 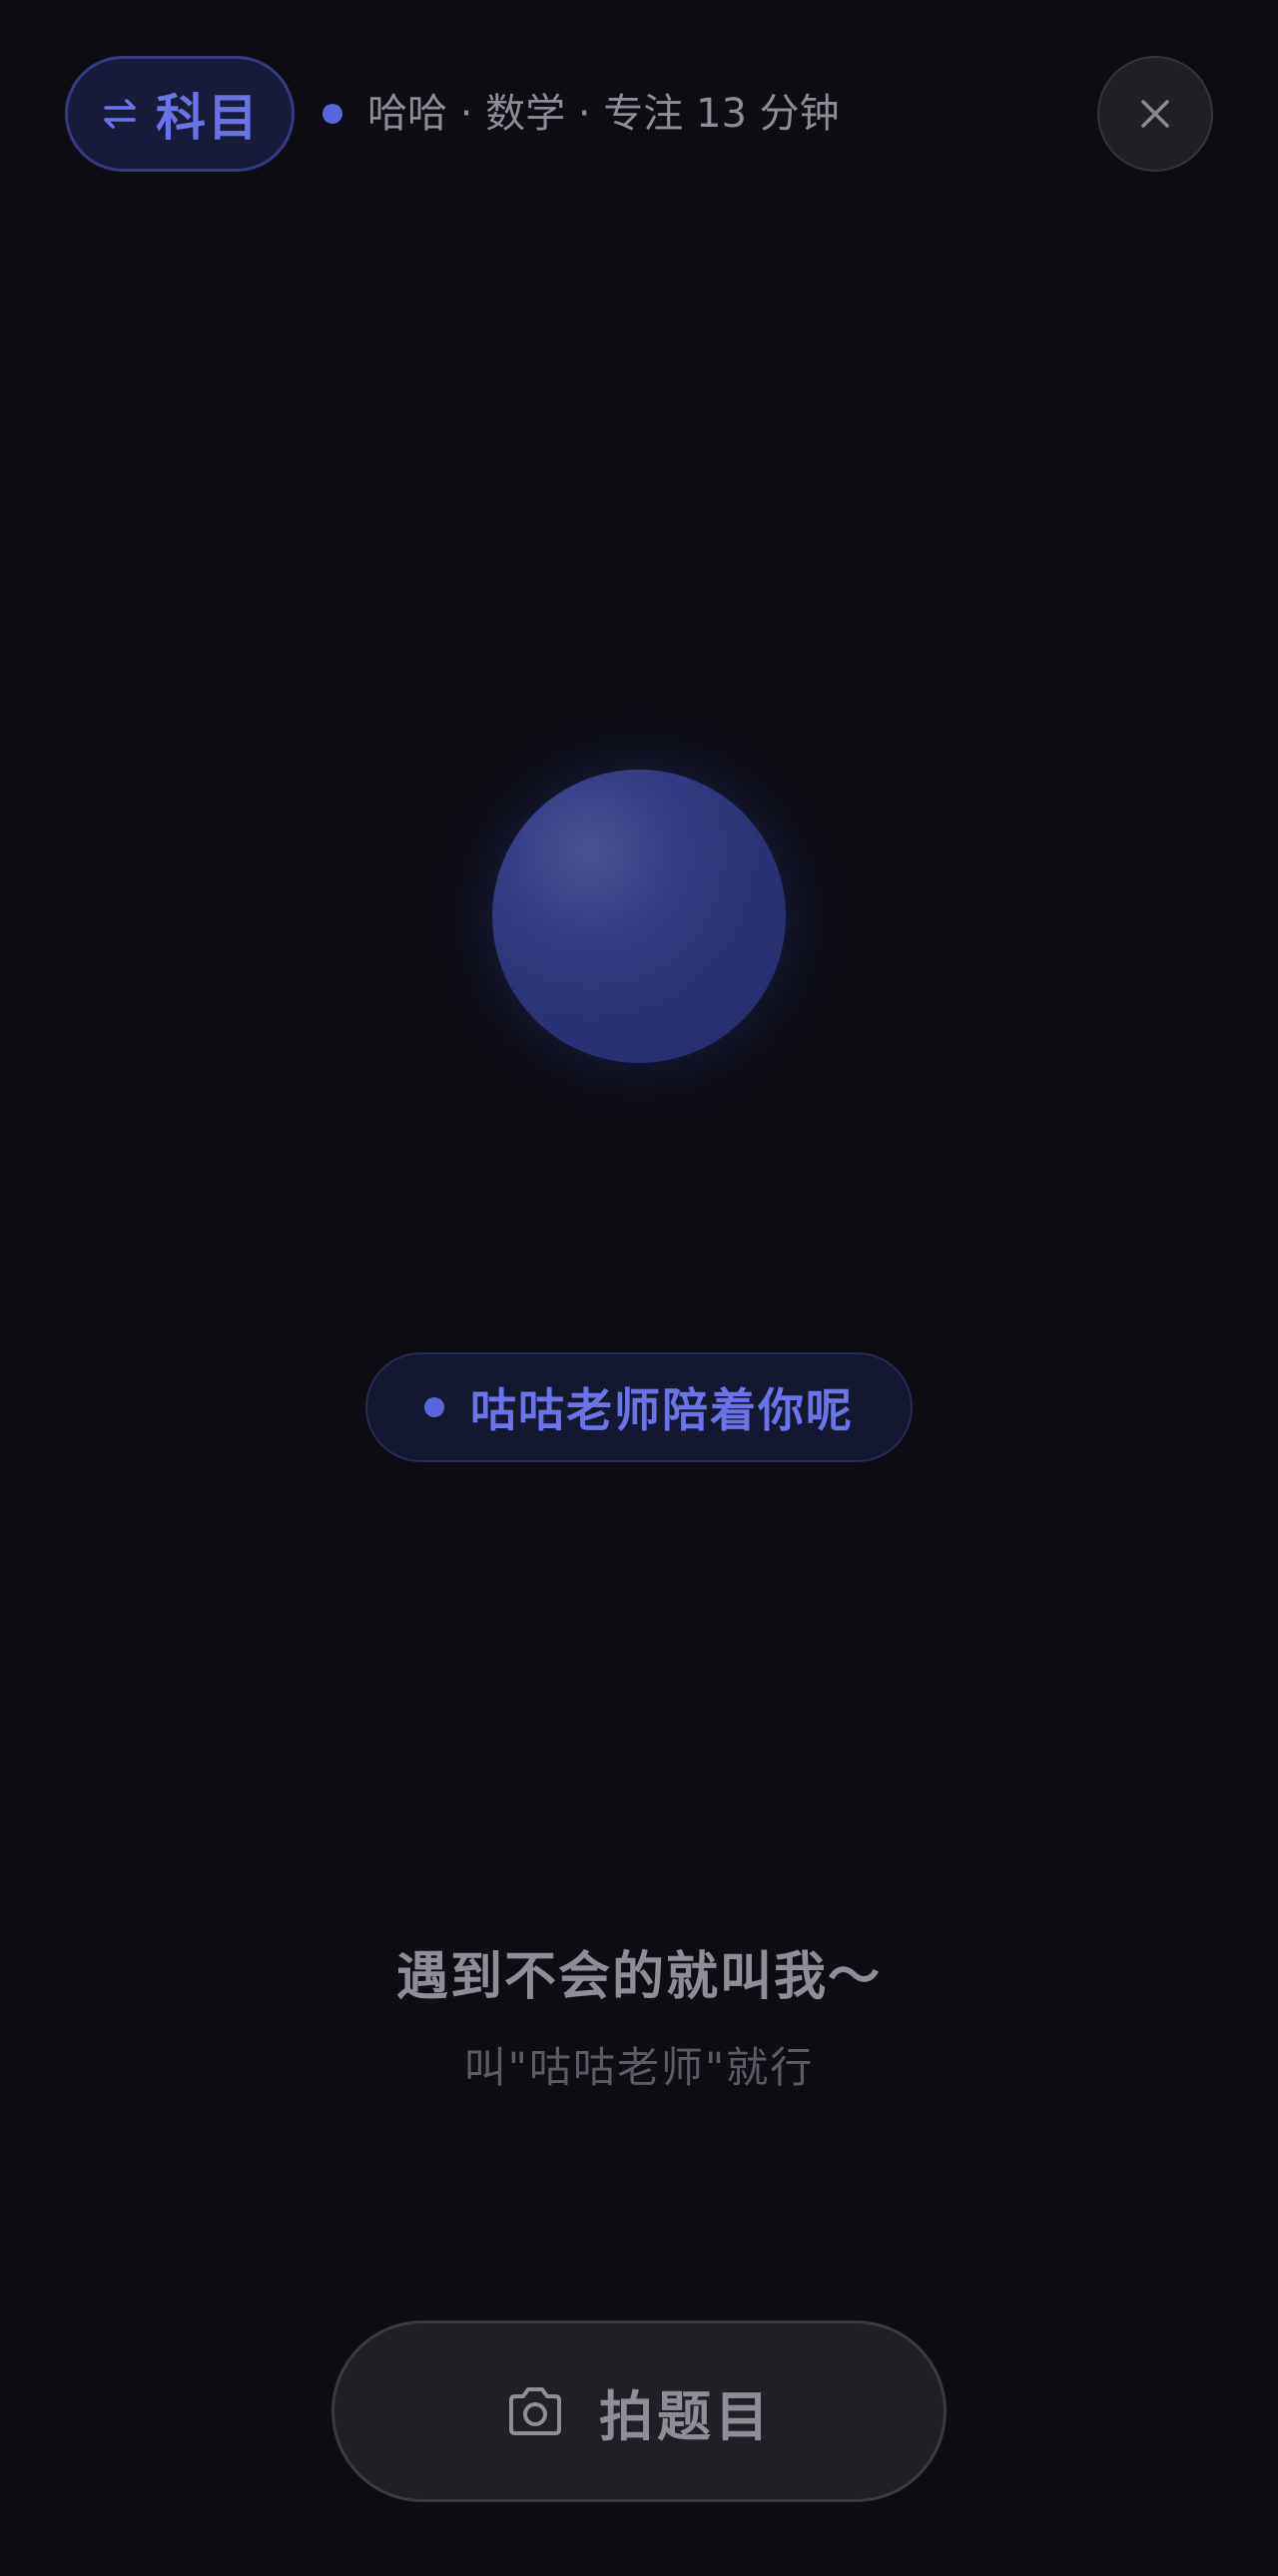 I want to click on assistant-voice-orb, so click(x=639, y=917).